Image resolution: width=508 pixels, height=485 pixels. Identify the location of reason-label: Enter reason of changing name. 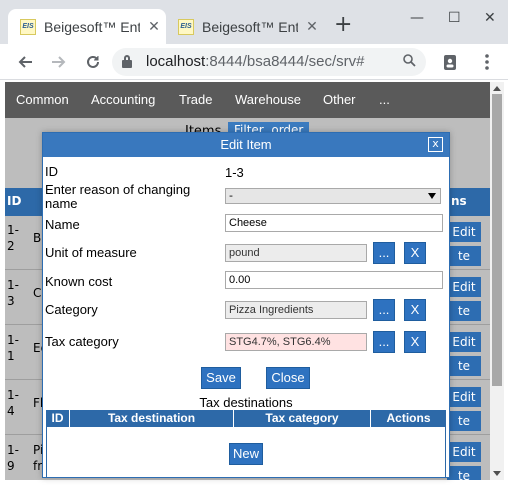
(118, 196).